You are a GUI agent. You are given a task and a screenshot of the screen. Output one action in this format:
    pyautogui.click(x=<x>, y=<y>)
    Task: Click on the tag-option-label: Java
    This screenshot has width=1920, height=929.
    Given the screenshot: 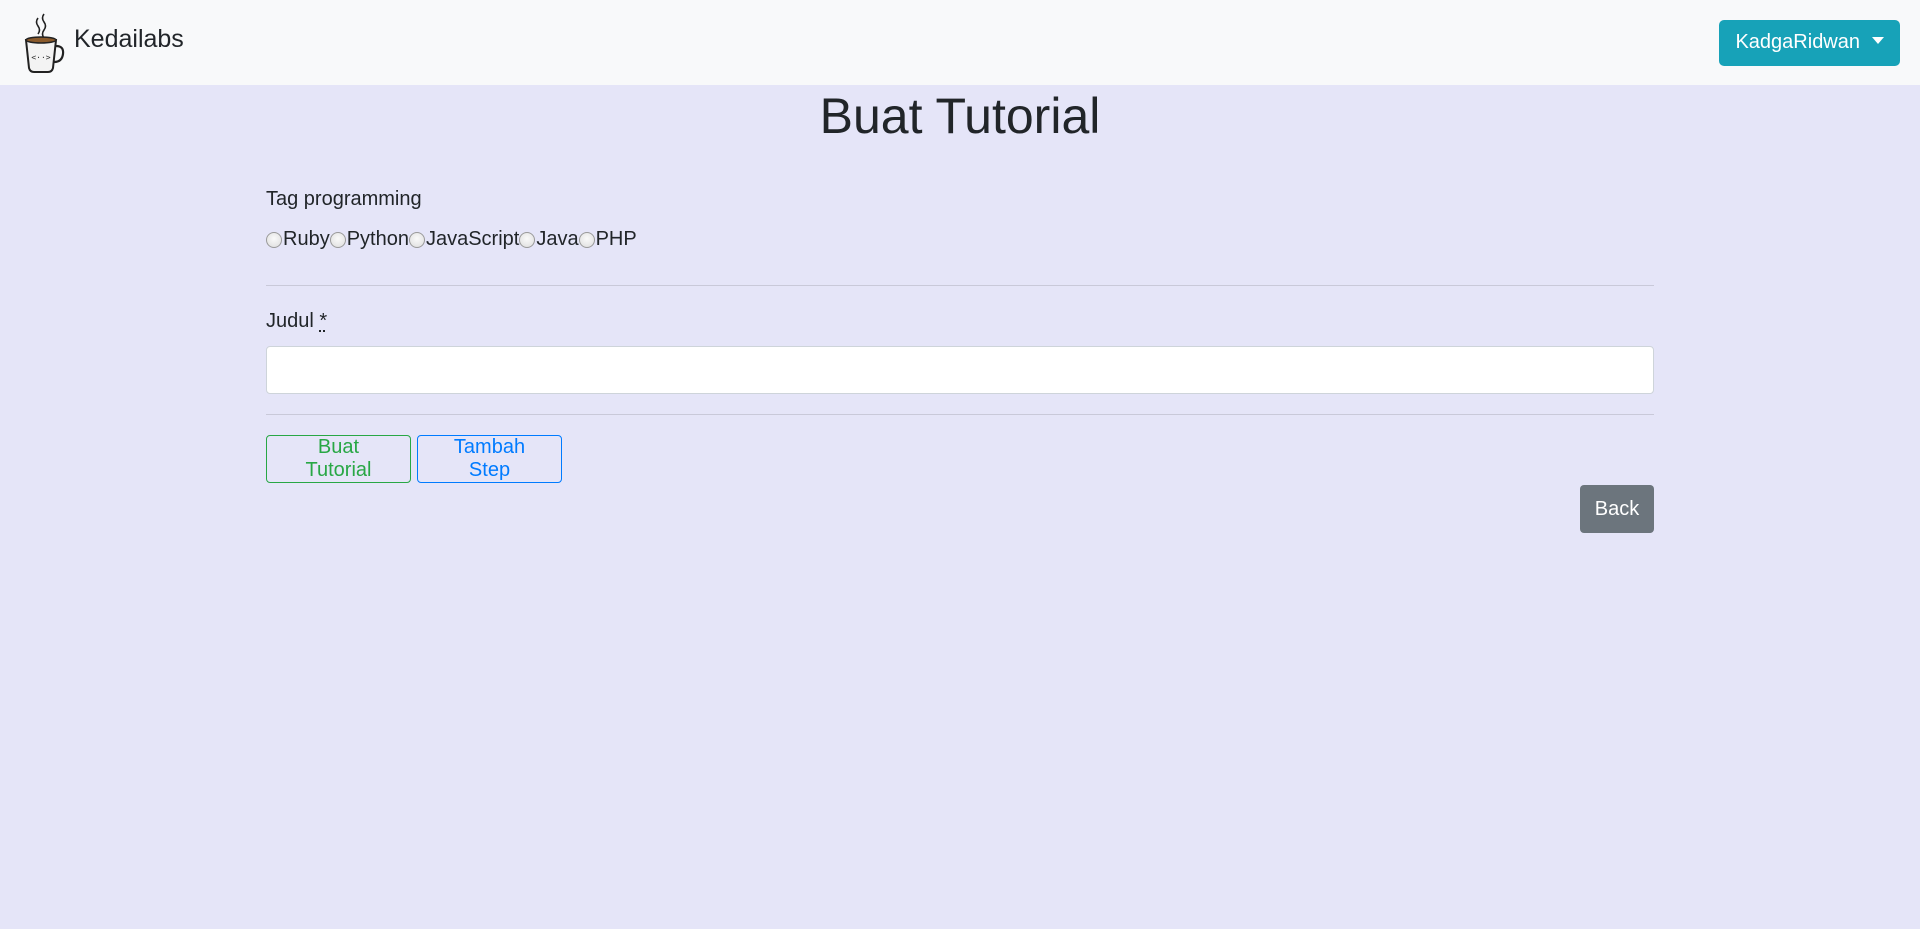 What is the action you would take?
    pyautogui.click(x=557, y=239)
    